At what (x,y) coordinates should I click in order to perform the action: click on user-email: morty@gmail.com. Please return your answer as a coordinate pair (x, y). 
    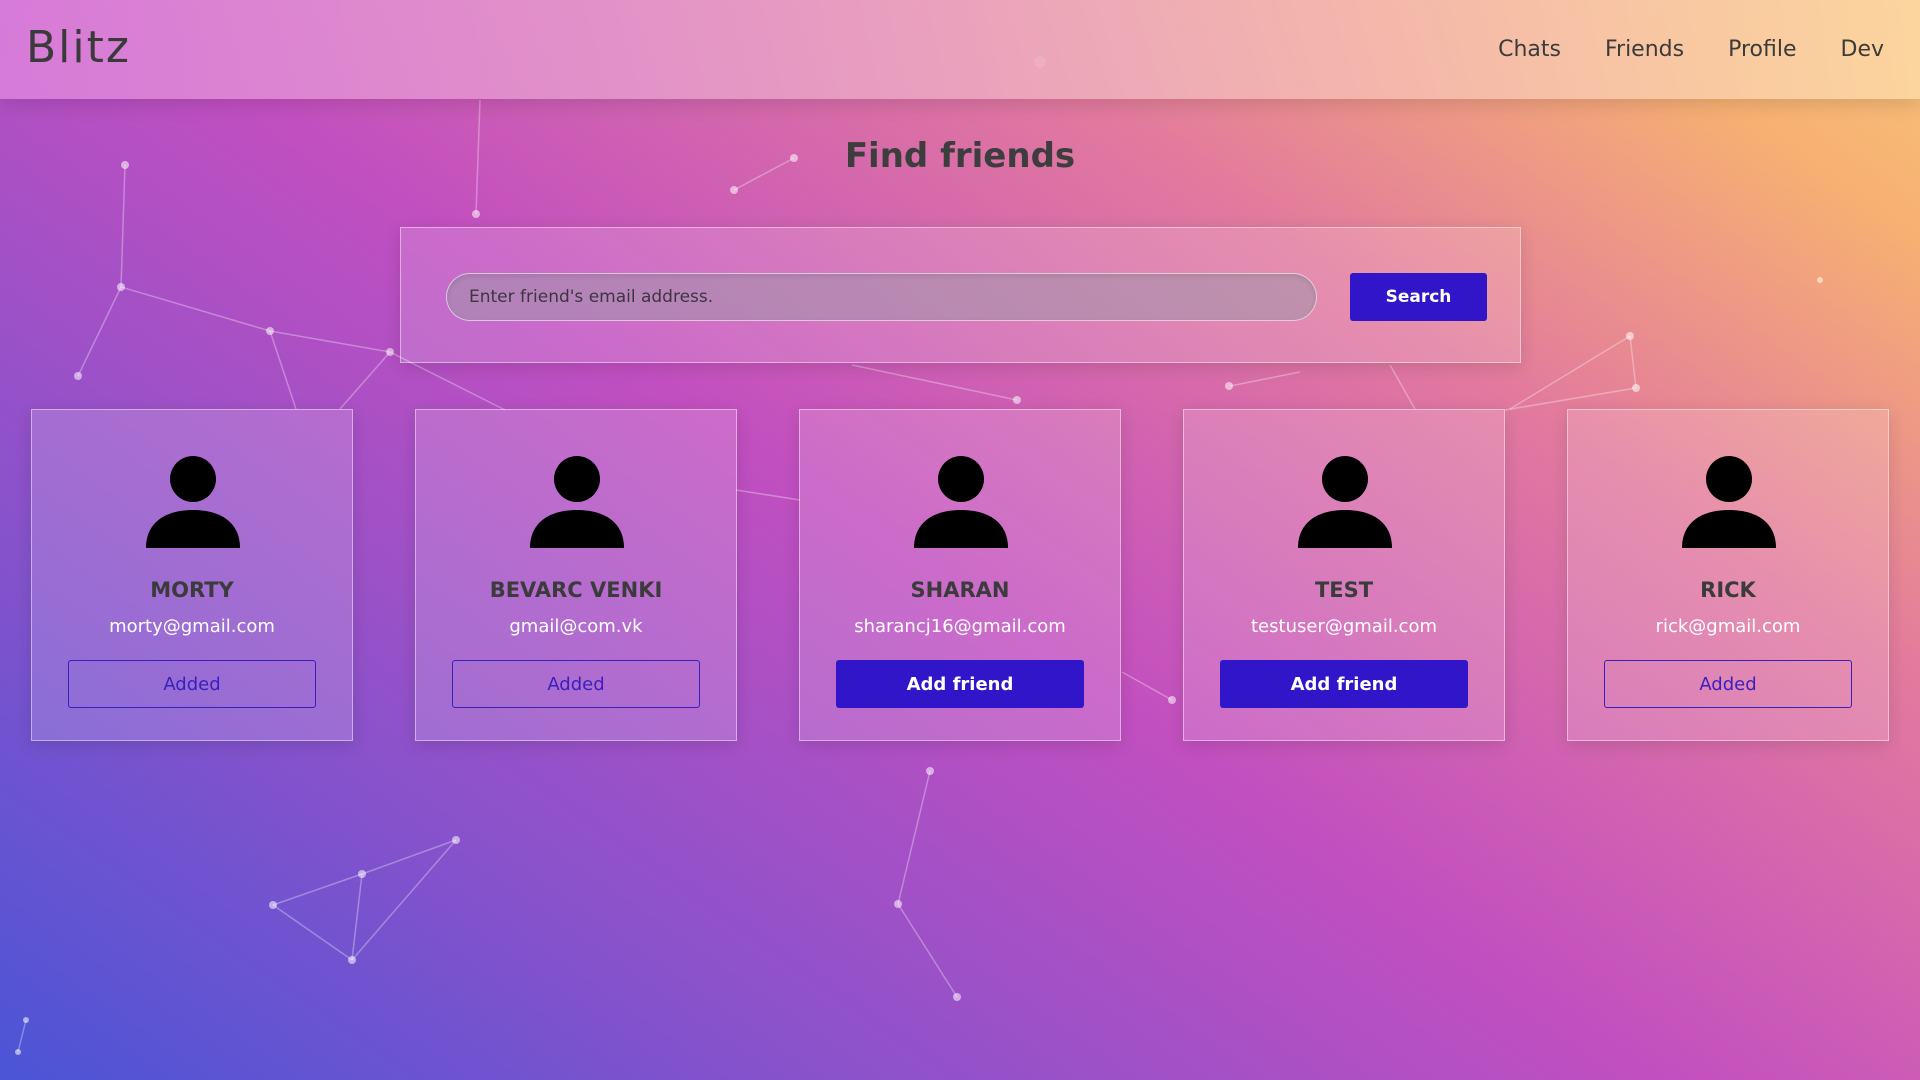
    Looking at the image, I should click on (192, 626).